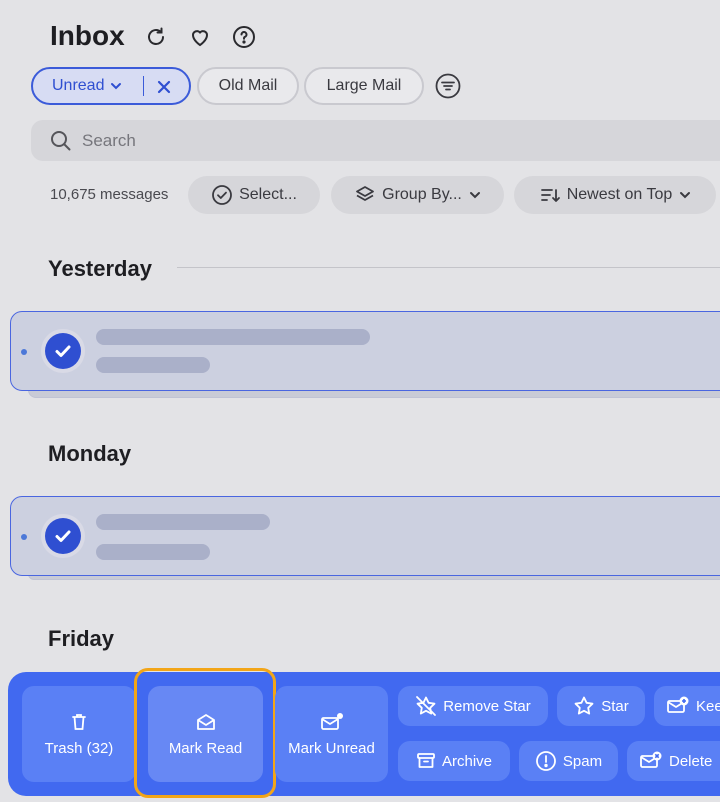 This screenshot has width=720, height=802. I want to click on delete-label: Delete, so click(691, 761).